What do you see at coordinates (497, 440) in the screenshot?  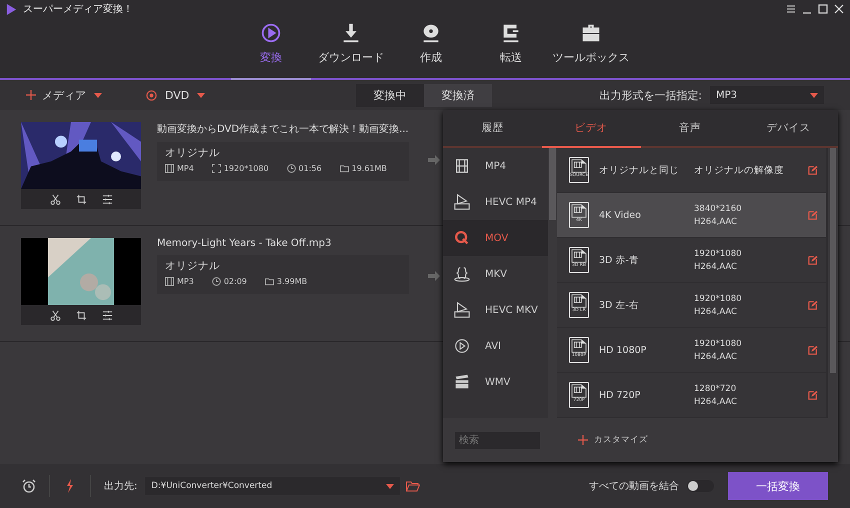 I see `search-field: 検索` at bounding box center [497, 440].